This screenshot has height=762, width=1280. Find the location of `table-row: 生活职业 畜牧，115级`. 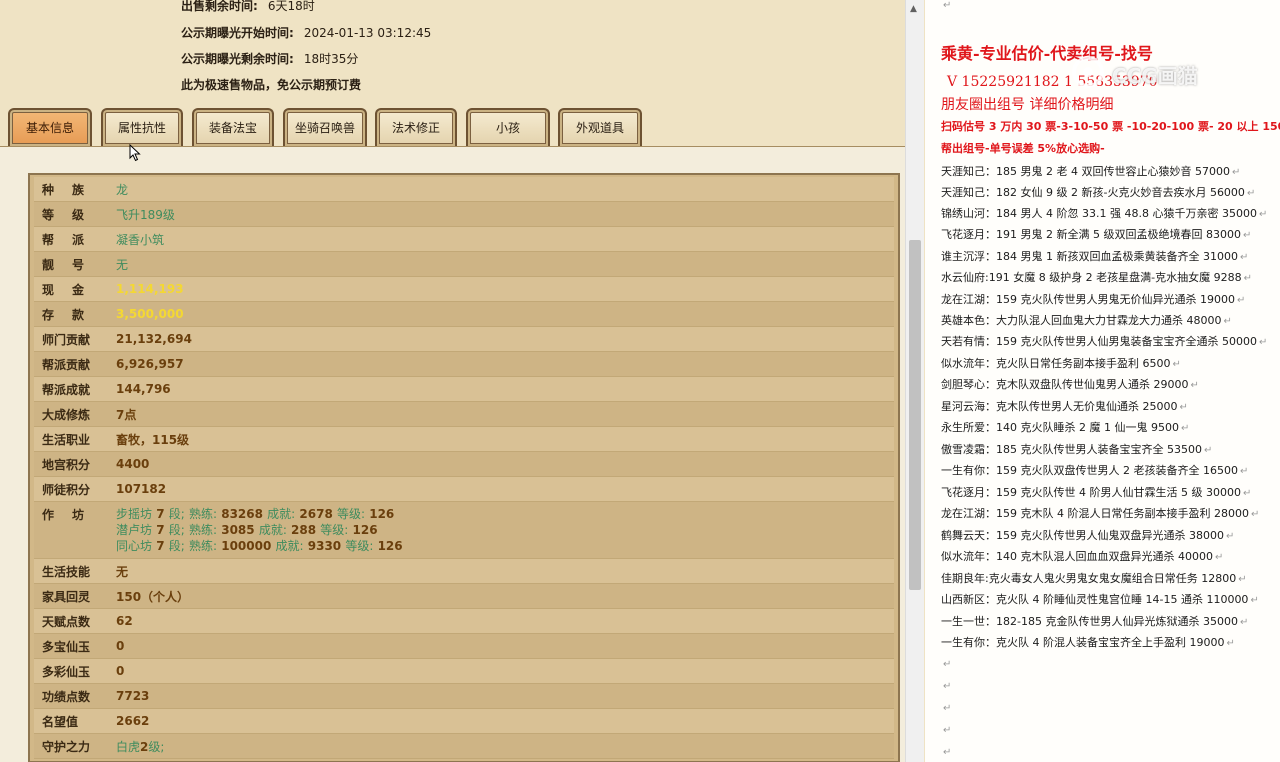

table-row: 生活职业 畜牧，115级 is located at coordinates (464, 439).